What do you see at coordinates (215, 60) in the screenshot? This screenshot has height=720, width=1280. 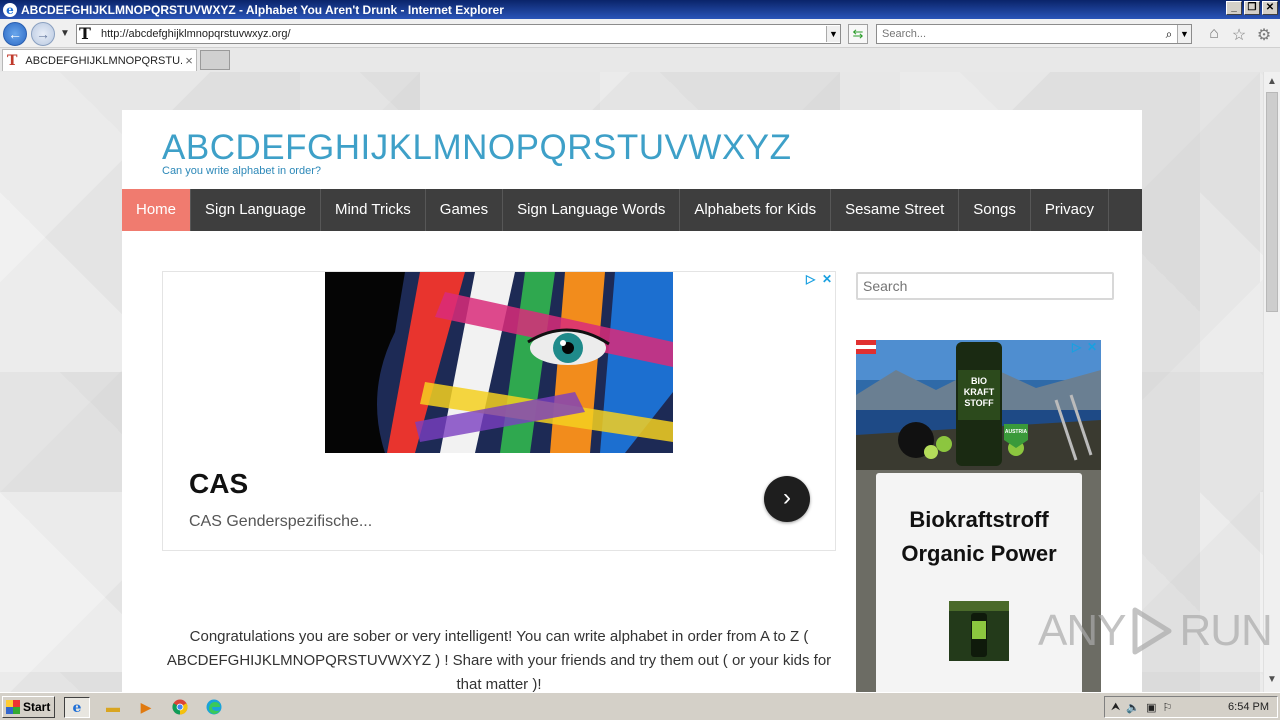 I see `new-tab-button` at bounding box center [215, 60].